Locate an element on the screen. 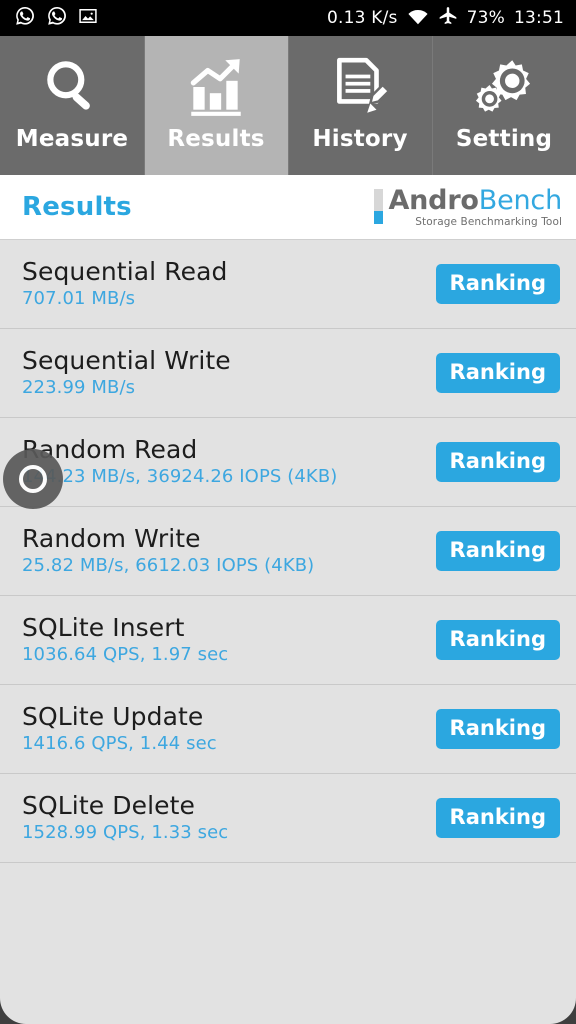 This screenshot has width=576, height=1024. logo-wordmark: AndroBench is located at coordinates (475, 200).